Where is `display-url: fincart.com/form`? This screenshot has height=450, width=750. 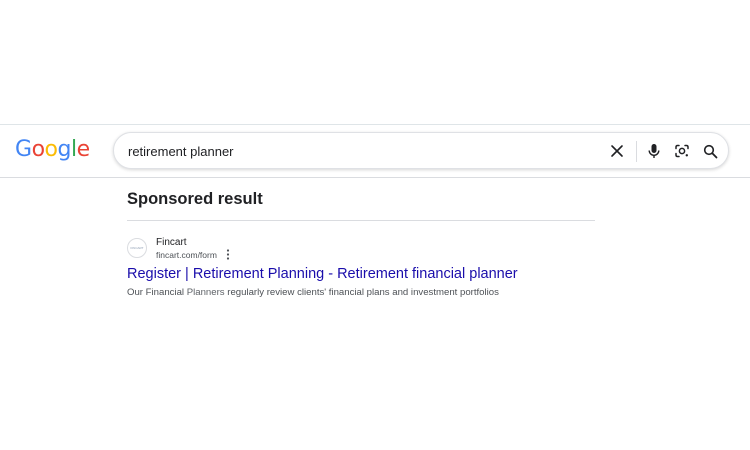 display-url: fincart.com/form is located at coordinates (186, 254).